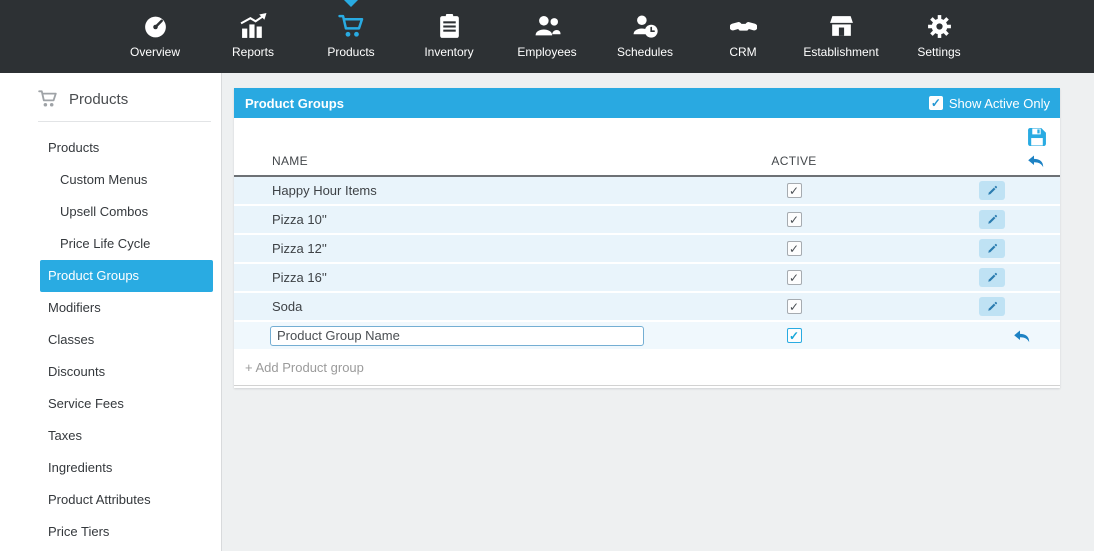 This screenshot has width=1094, height=551. Describe the element at coordinates (299, 248) in the screenshot. I see `product-group-name: Pizza 12''` at that location.